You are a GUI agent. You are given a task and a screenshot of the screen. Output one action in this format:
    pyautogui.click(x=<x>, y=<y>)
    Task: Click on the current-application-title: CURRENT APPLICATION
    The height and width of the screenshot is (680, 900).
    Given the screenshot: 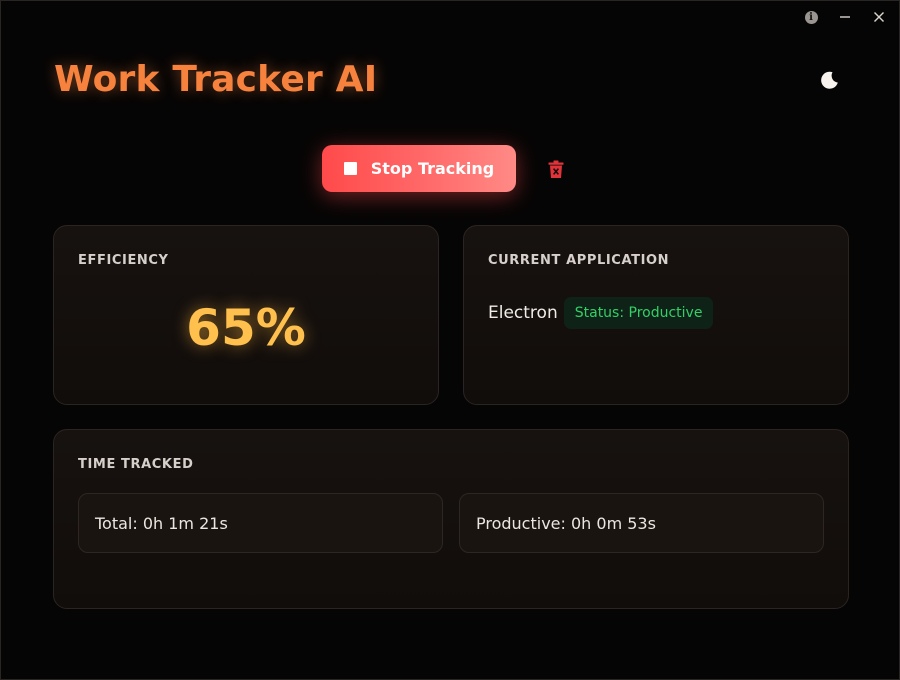 What is the action you would take?
    pyautogui.click(x=579, y=260)
    